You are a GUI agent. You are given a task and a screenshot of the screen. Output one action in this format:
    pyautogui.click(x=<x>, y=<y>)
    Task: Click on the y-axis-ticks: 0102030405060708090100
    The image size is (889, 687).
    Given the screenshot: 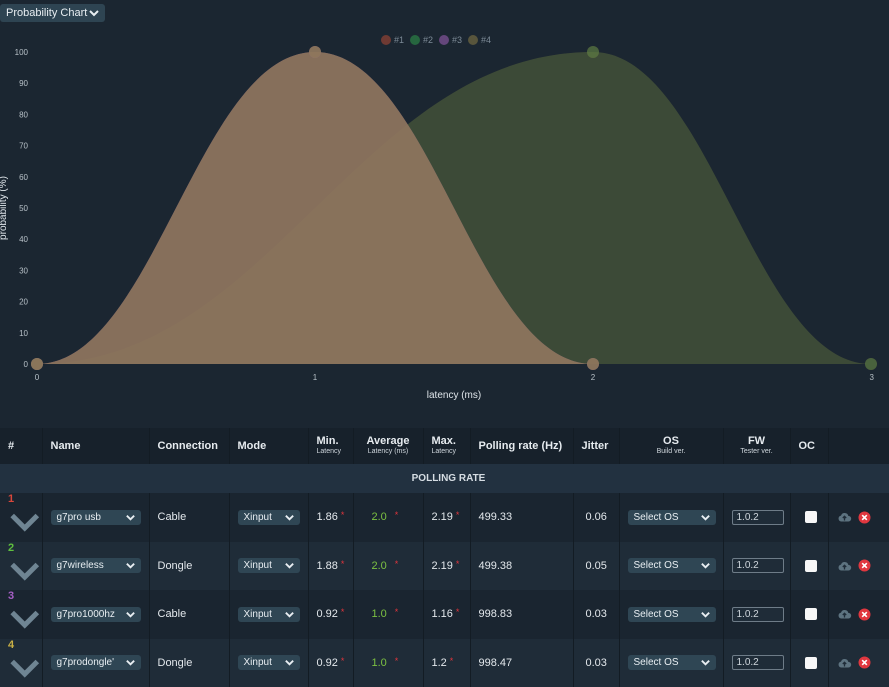 What is the action you would take?
    pyautogui.click(x=22, y=208)
    